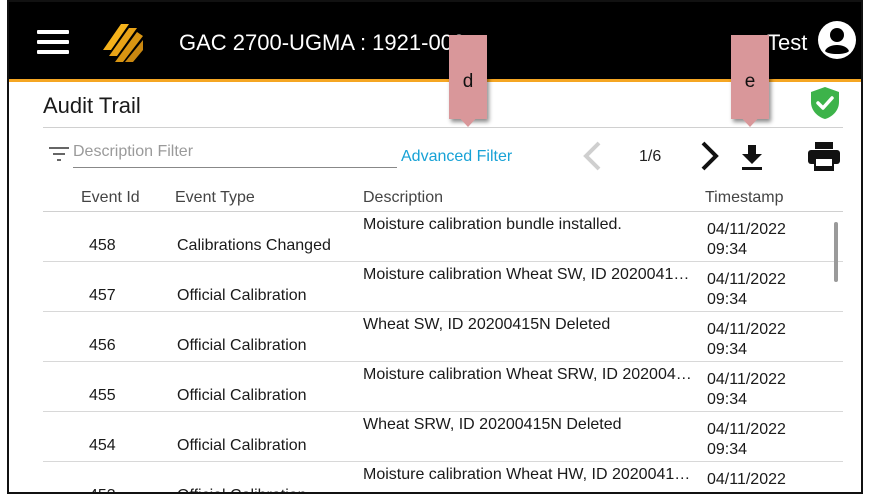 This screenshot has width=870, height=494. I want to click on chevron-left-icon, so click(592, 156).